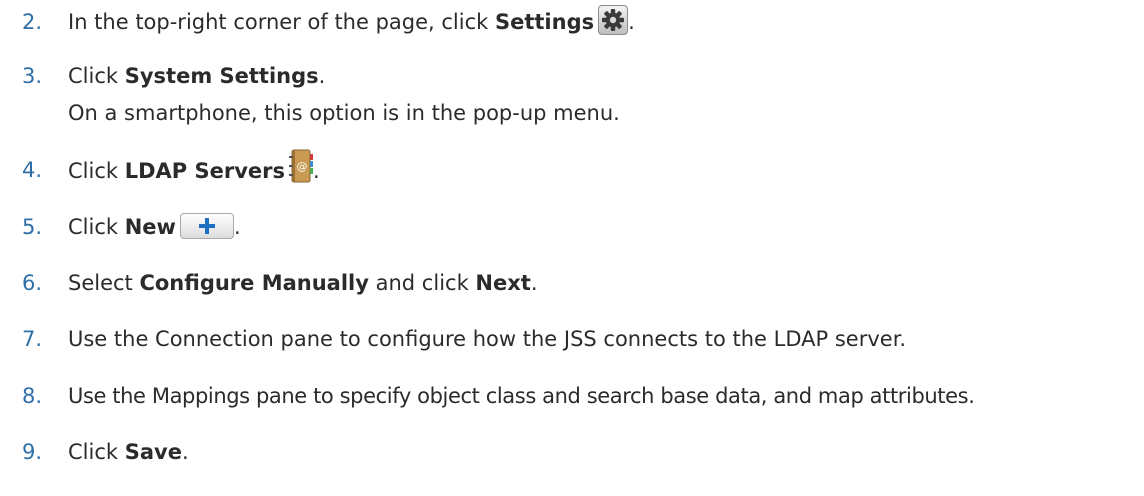  Describe the element at coordinates (32, 227) in the screenshot. I see `step-number: 5.` at that location.